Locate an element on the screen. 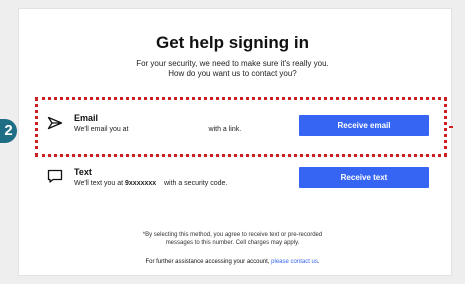 This screenshot has height=284, width=465. highlight-connector is located at coordinates (451, 127).